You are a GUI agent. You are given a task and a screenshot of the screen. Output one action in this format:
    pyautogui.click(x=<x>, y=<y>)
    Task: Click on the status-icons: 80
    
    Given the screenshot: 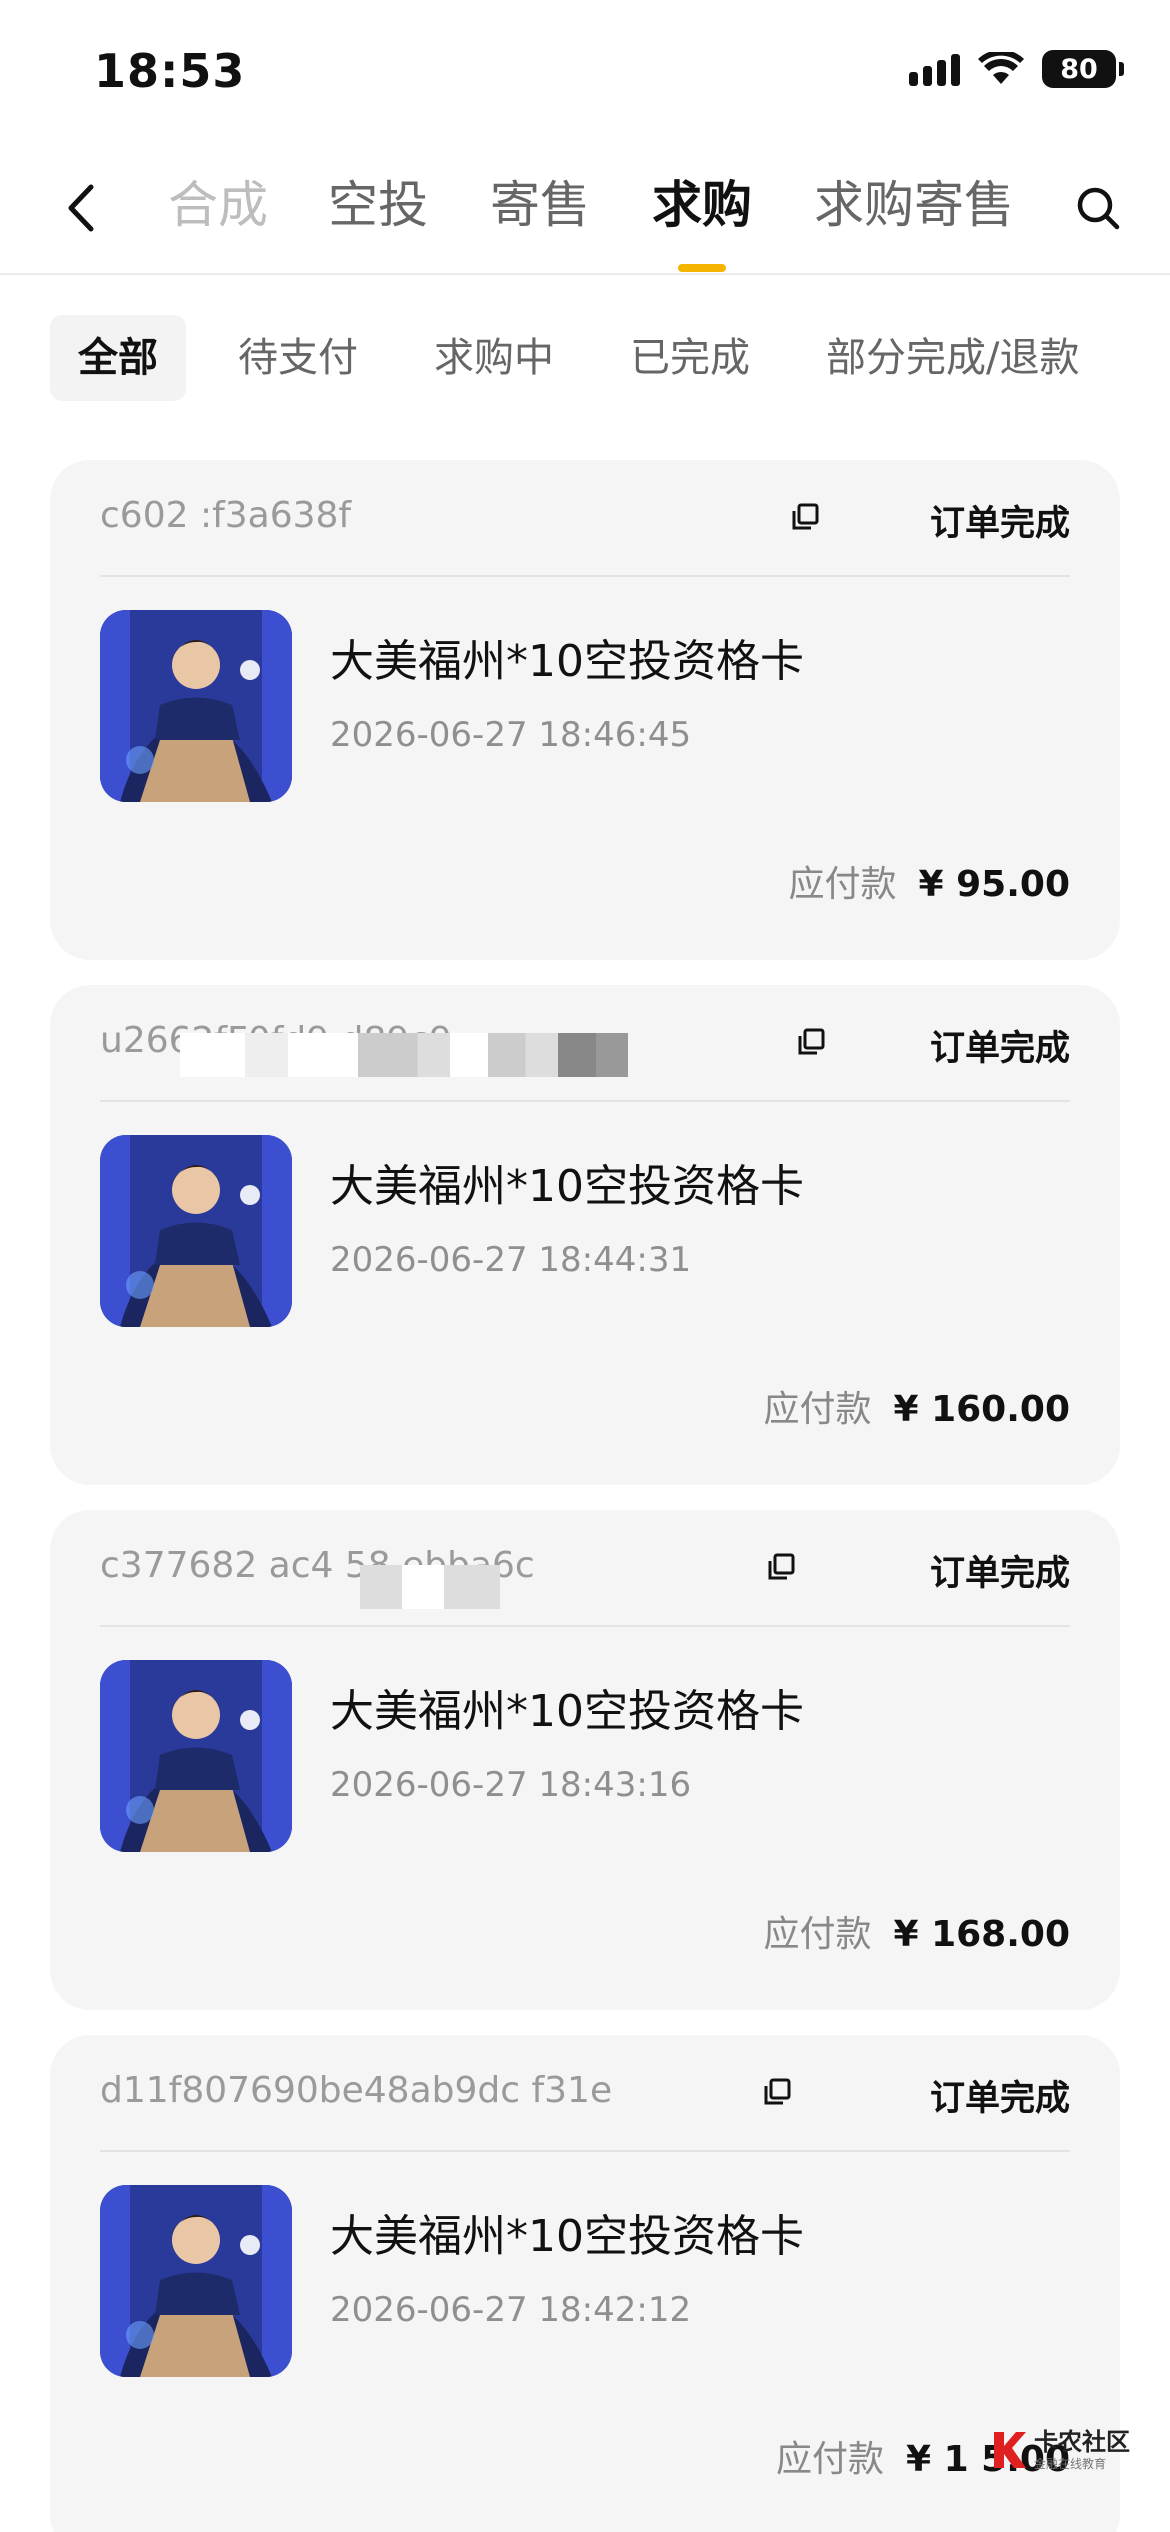 What is the action you would take?
    pyautogui.click(x=1016, y=69)
    